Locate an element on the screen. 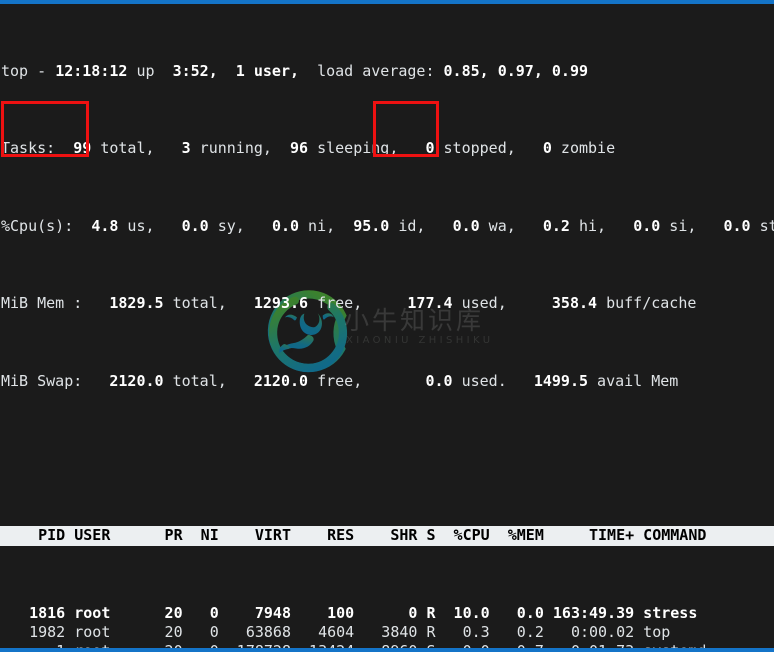  sp17 is located at coordinates (529, 303).